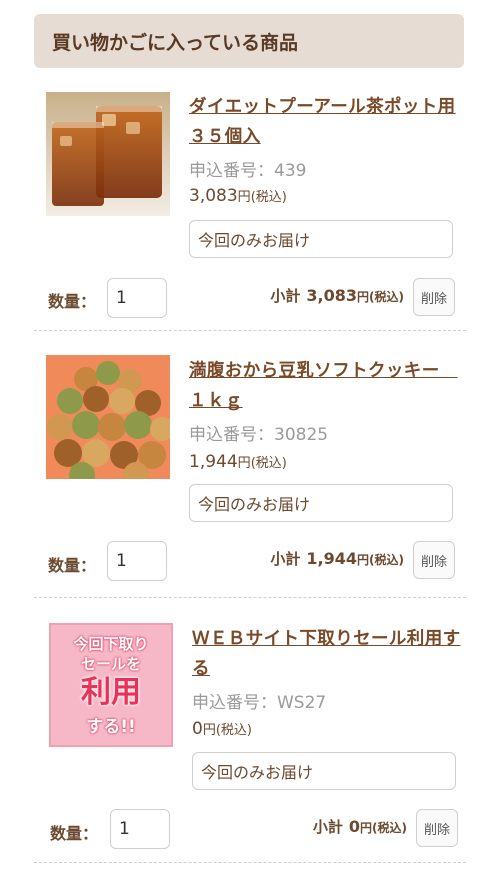  I want to click on promo-line1b: セールを, so click(110, 663).